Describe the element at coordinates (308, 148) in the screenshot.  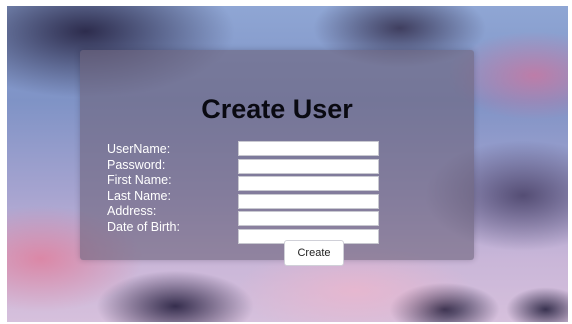
I see `username-input` at that location.